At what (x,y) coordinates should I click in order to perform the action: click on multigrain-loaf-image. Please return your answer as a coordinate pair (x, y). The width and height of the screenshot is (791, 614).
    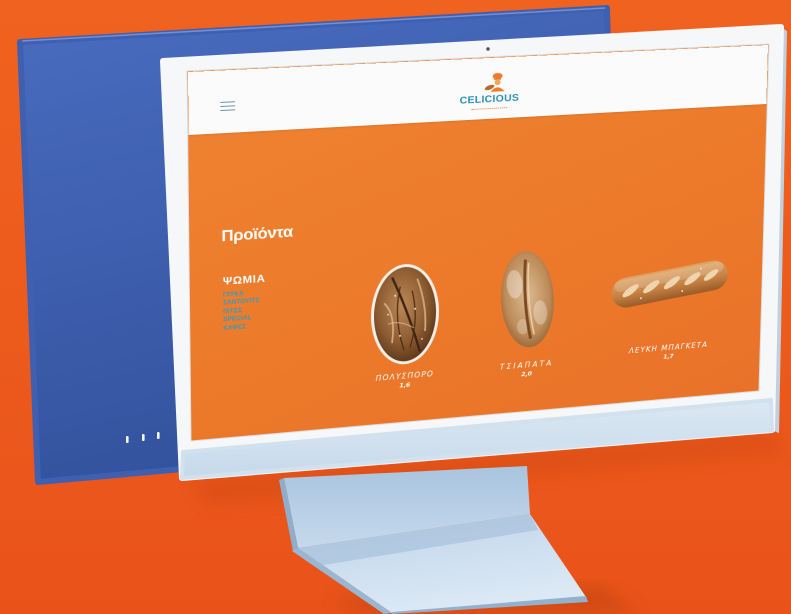
    Looking at the image, I should click on (405, 314).